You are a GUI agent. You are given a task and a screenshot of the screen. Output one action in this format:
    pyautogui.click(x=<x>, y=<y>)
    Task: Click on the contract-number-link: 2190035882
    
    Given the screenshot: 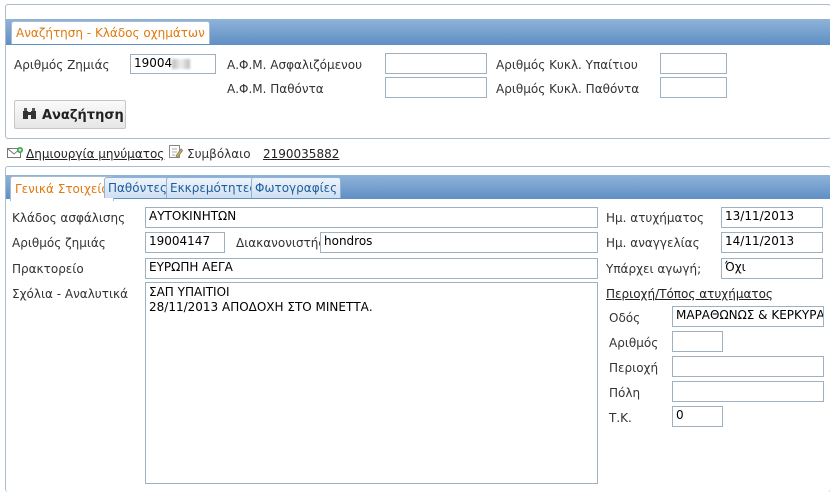 What is the action you would take?
    pyautogui.click(x=301, y=154)
    